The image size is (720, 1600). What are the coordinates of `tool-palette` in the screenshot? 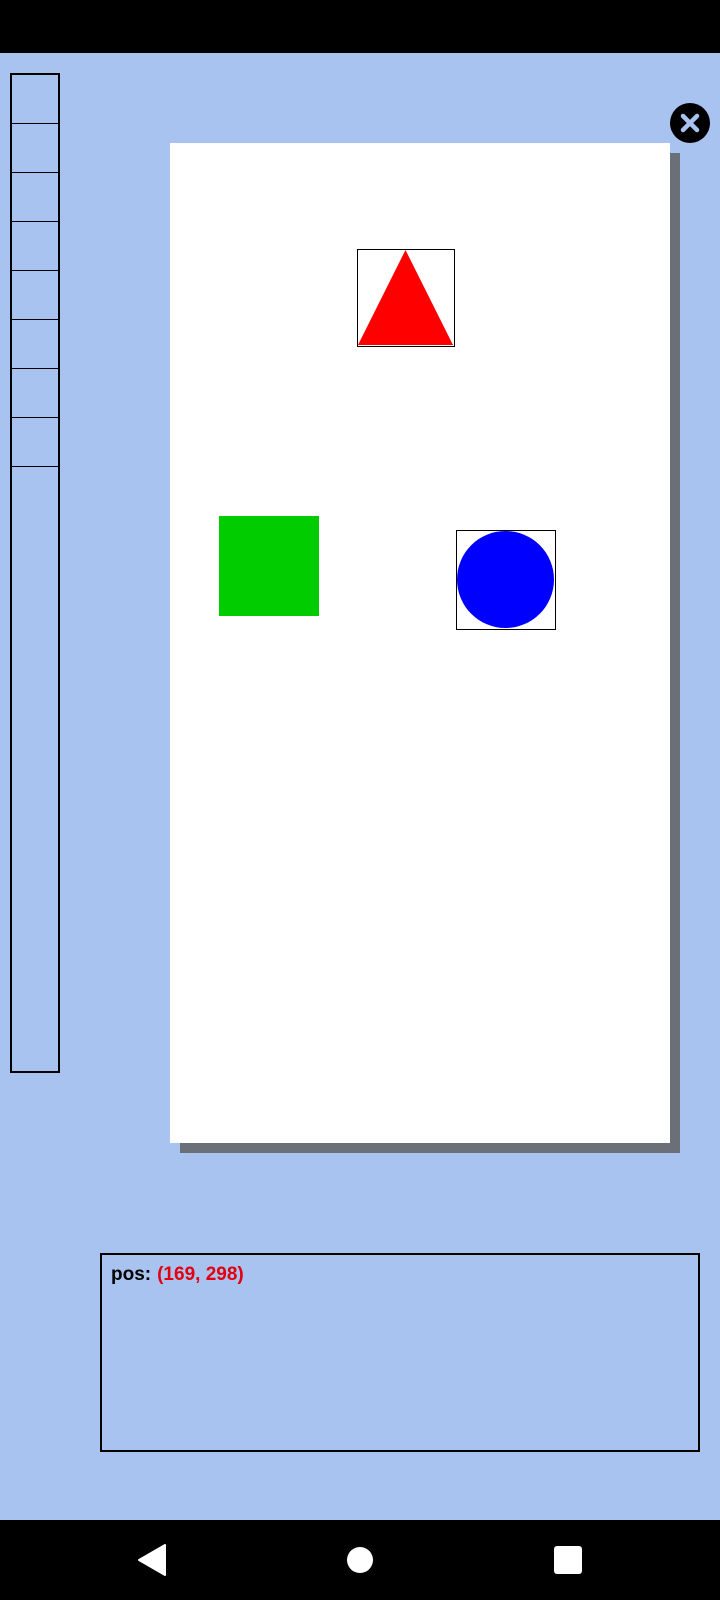 It's located at (35, 573).